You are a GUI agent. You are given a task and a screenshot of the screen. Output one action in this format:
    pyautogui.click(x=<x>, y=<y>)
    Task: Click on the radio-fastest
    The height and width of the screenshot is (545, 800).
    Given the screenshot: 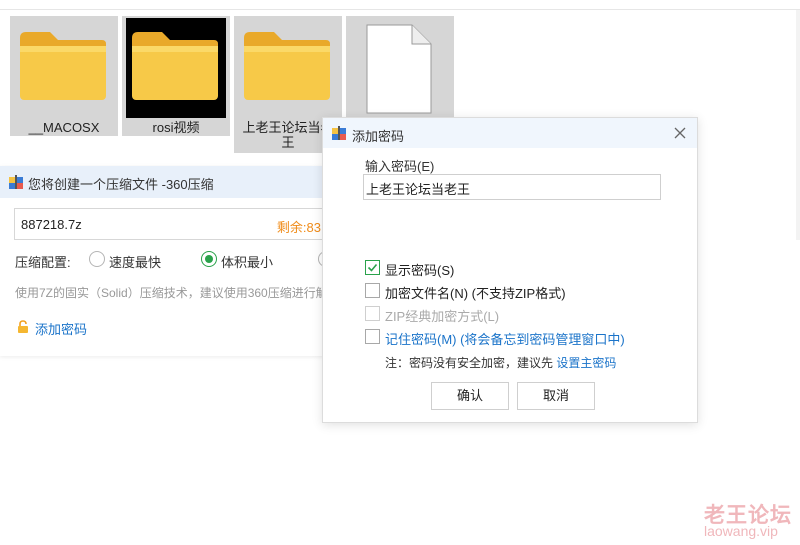 What is the action you would take?
    pyautogui.click(x=97, y=259)
    